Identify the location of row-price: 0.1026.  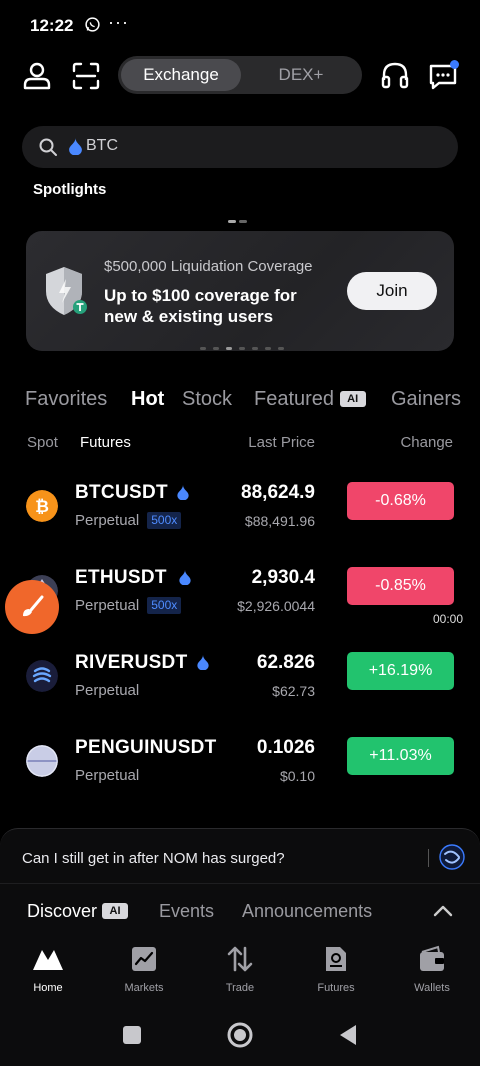
(285, 747).